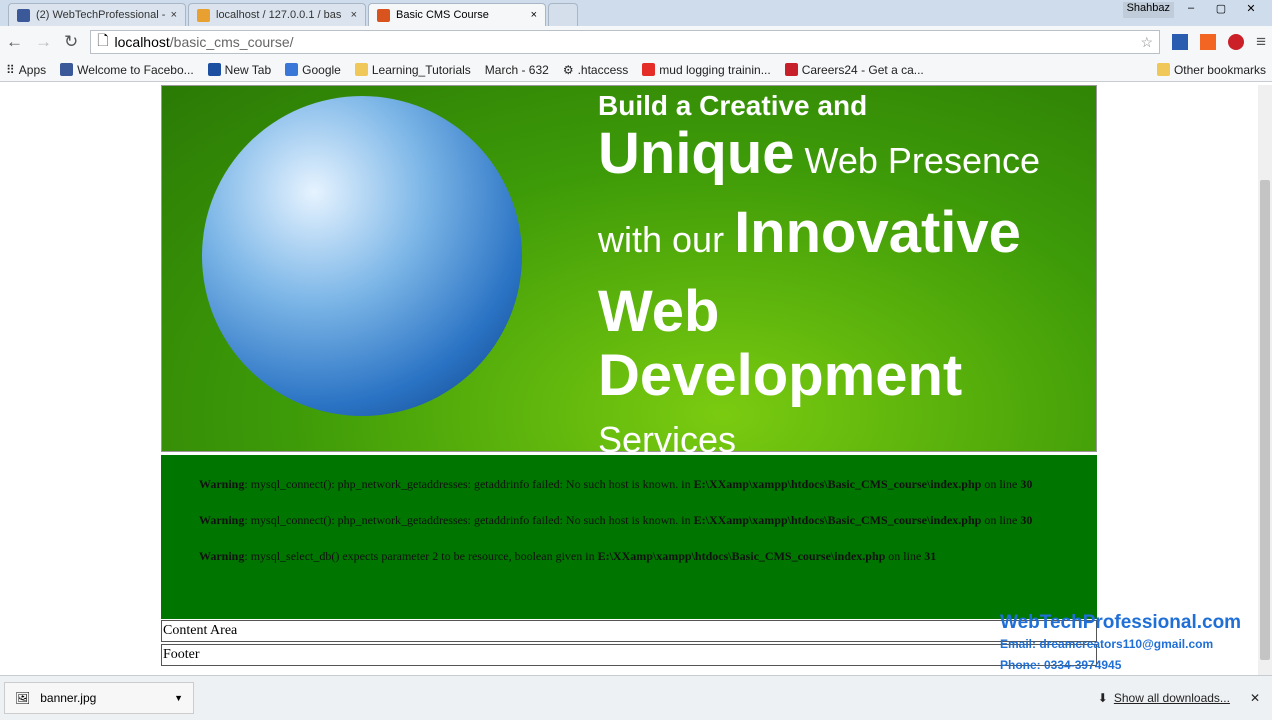 The height and width of the screenshot is (720, 1272). Describe the element at coordinates (1255, 698) in the screenshot. I see `close-icon: ✕` at that location.